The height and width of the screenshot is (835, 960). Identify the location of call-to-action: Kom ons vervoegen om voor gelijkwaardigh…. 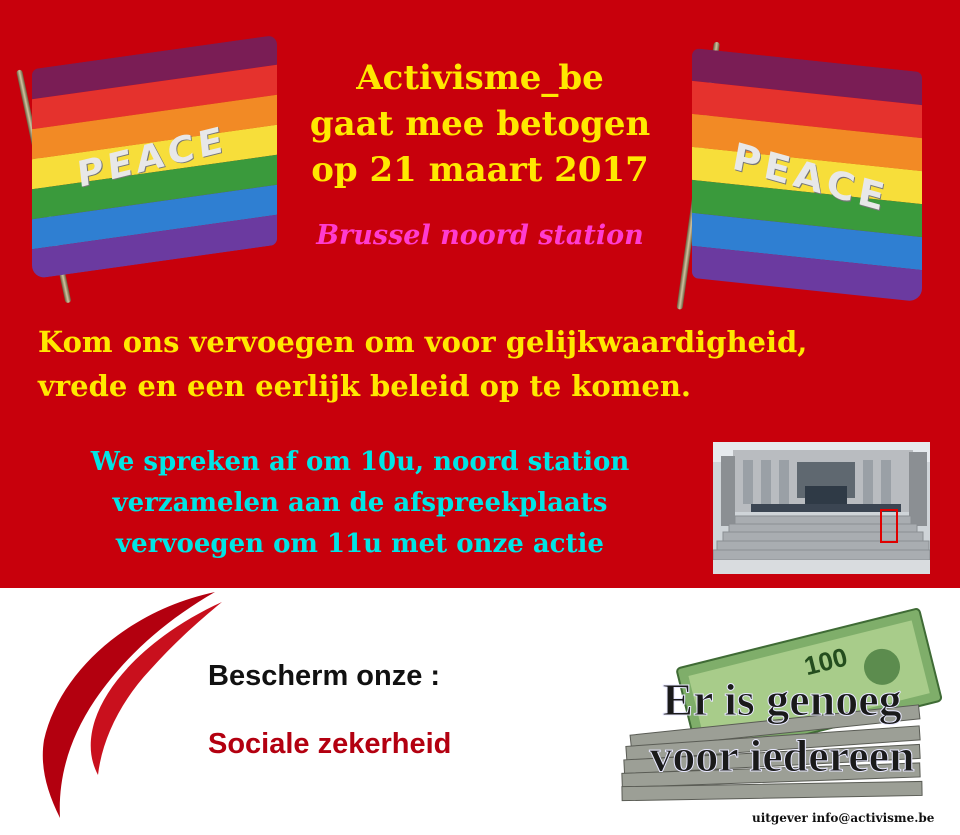
(488, 364).